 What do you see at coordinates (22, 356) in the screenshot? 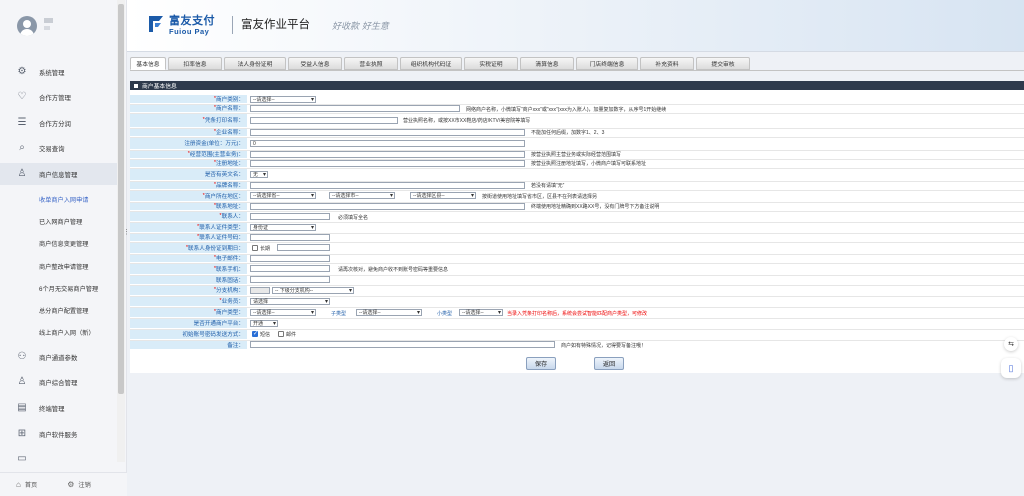
I see `channel-icon: ⚇` at bounding box center [22, 356].